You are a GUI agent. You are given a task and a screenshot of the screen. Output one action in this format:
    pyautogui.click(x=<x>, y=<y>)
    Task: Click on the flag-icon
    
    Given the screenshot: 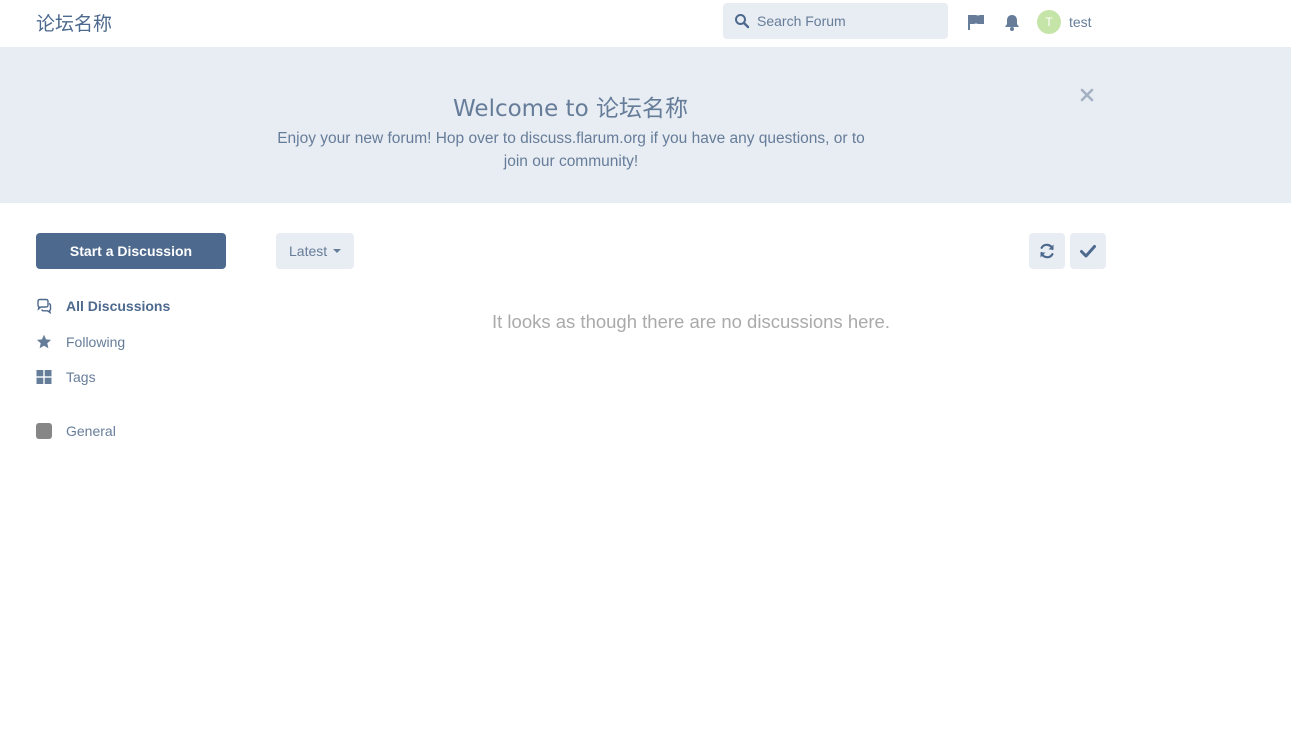 What is the action you would take?
    pyautogui.click(x=976, y=22)
    